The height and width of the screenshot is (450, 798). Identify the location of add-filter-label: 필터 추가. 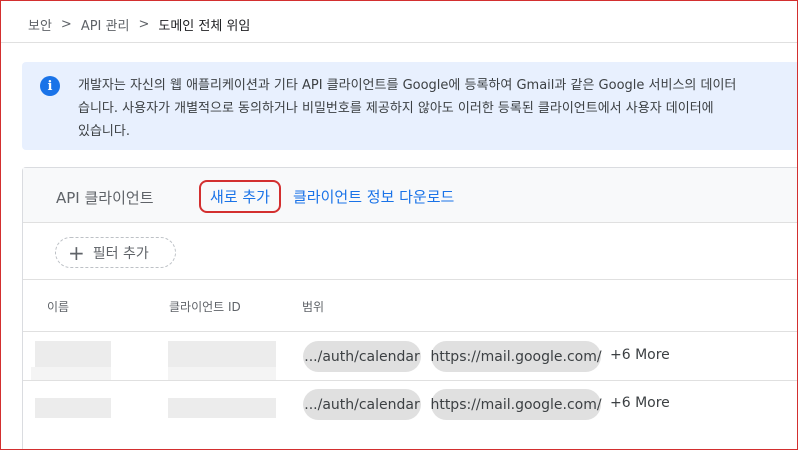
(120, 253).